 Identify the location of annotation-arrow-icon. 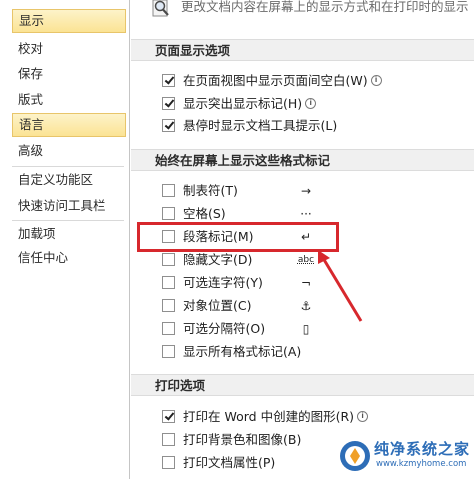
(340, 286).